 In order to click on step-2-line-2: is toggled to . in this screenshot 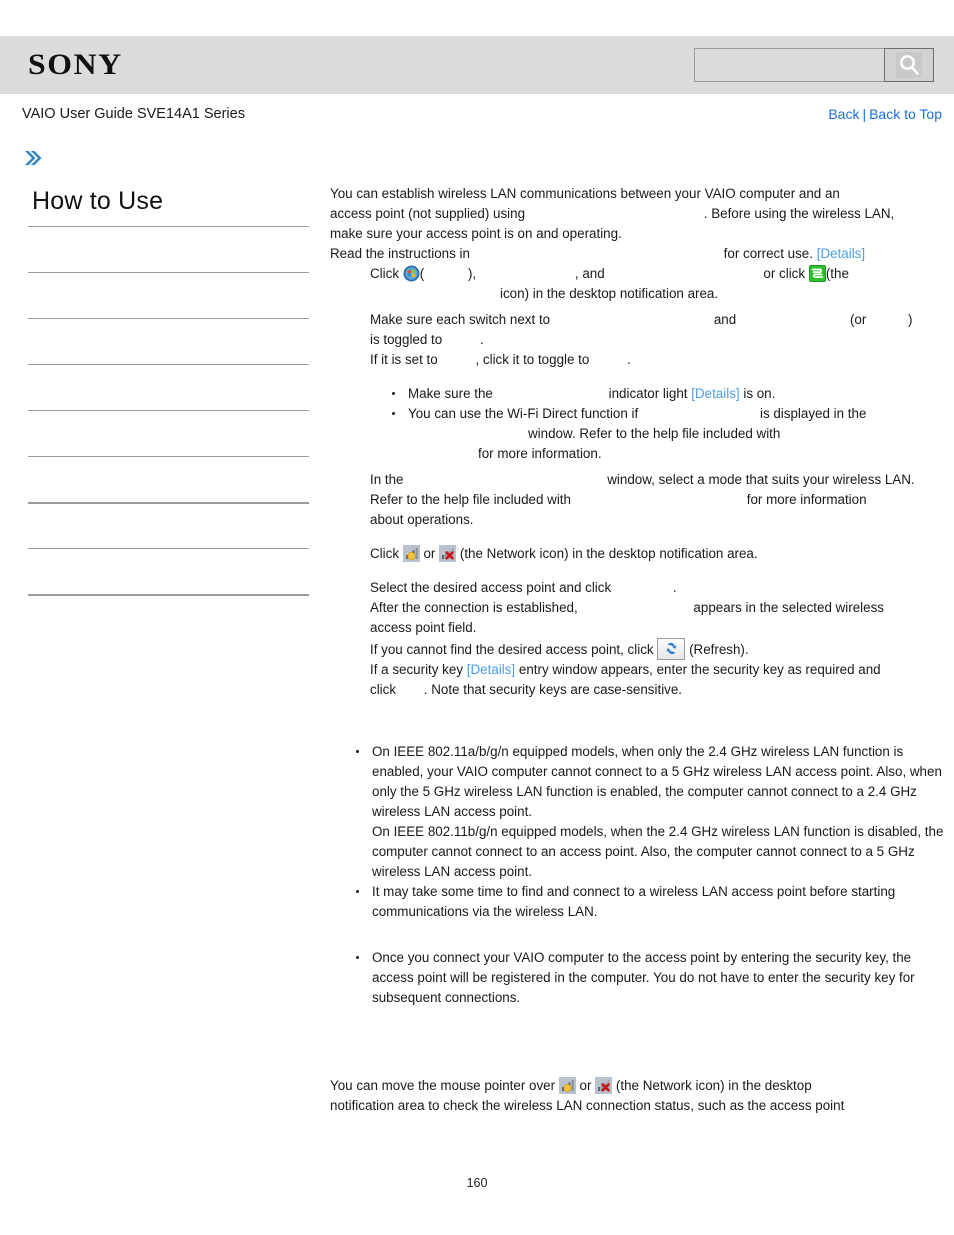, I will do `click(657, 340)`.